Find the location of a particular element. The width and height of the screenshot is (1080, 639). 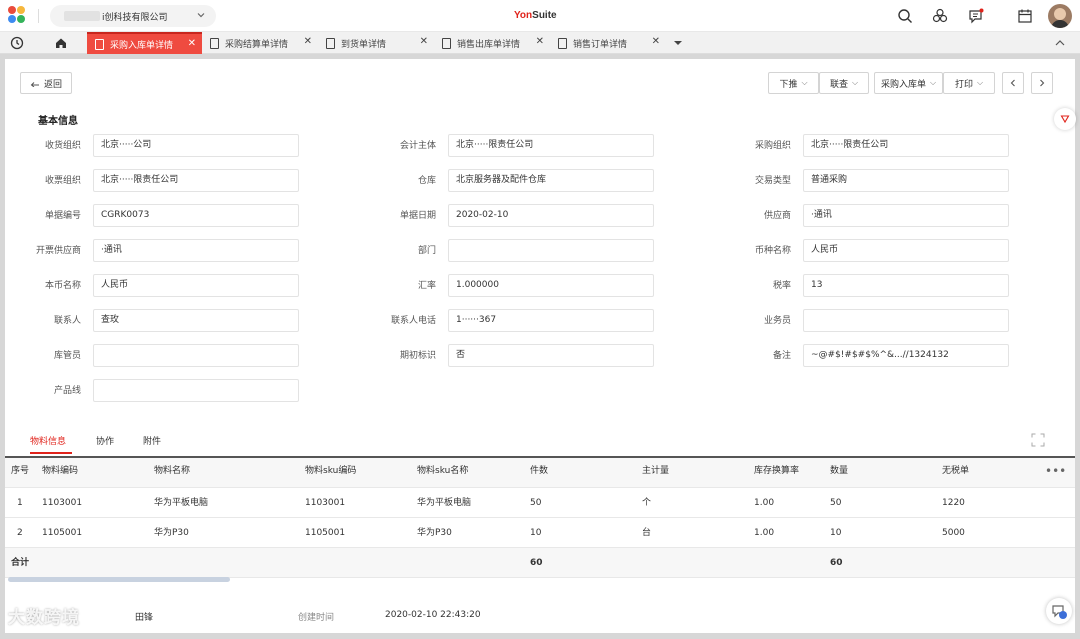

more-icon: ••• is located at coordinates (1055, 471).